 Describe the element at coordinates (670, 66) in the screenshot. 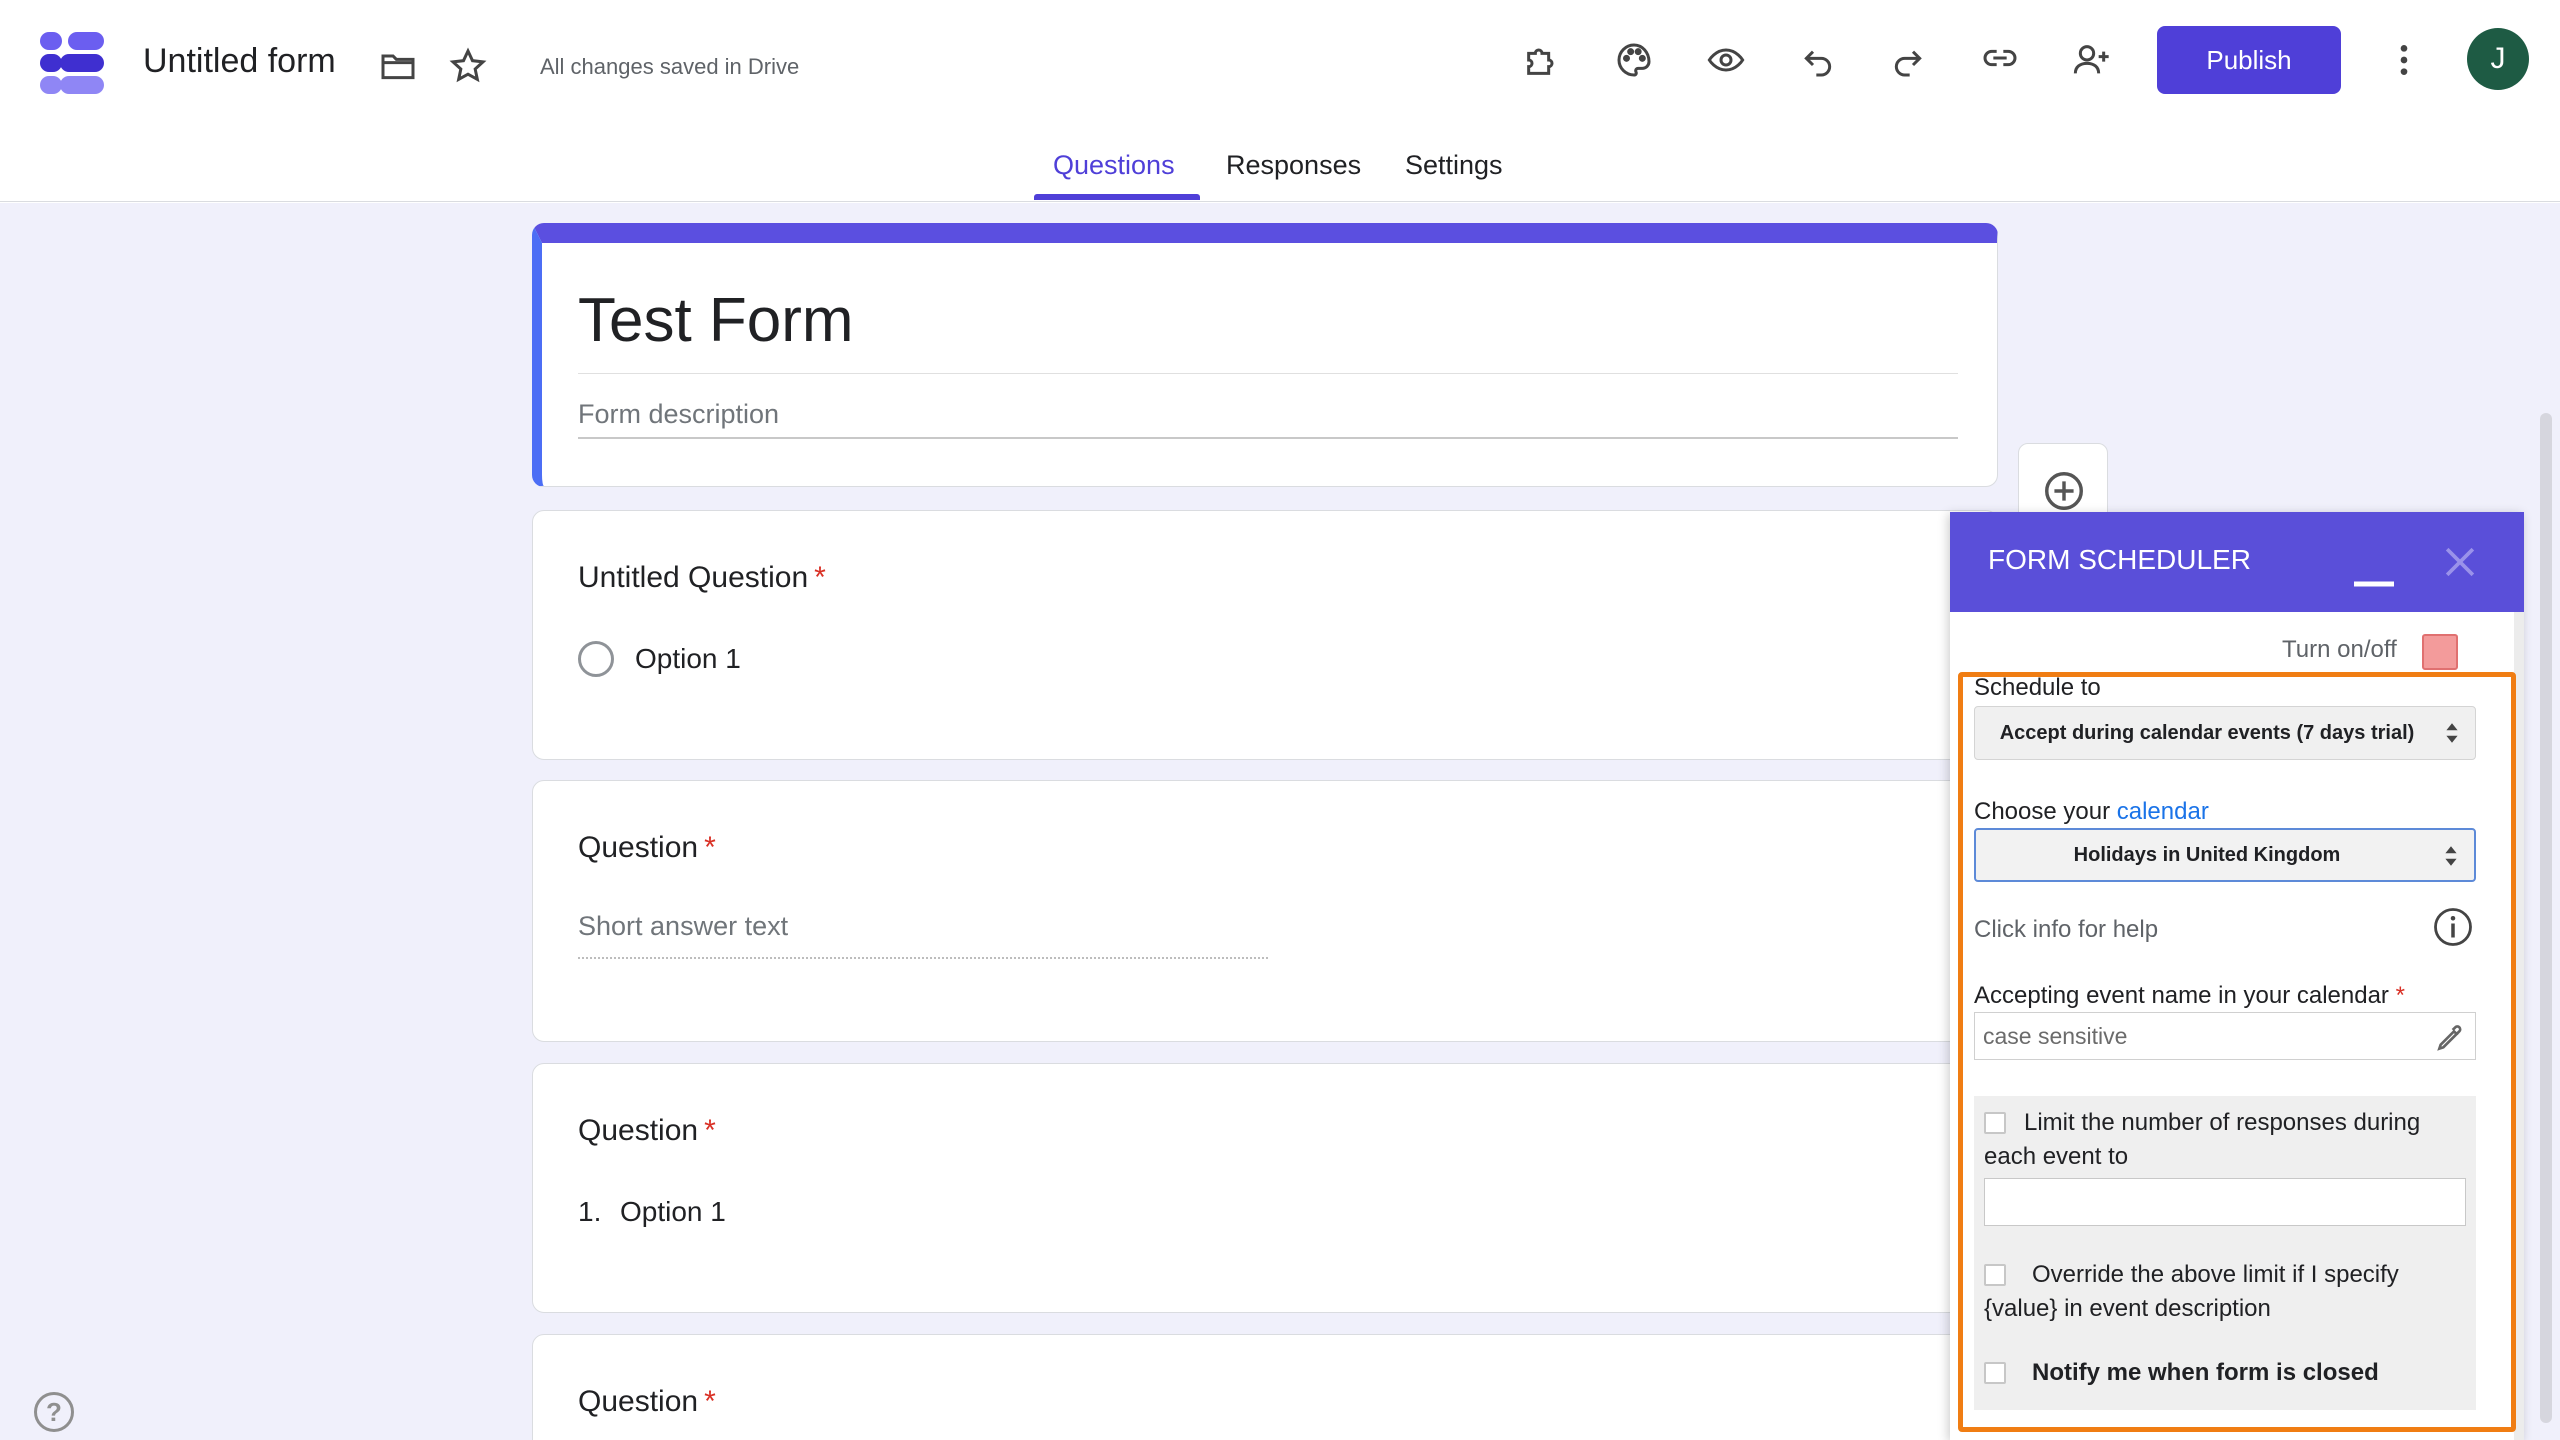

I see `save-status: All changes saved in Drive` at that location.